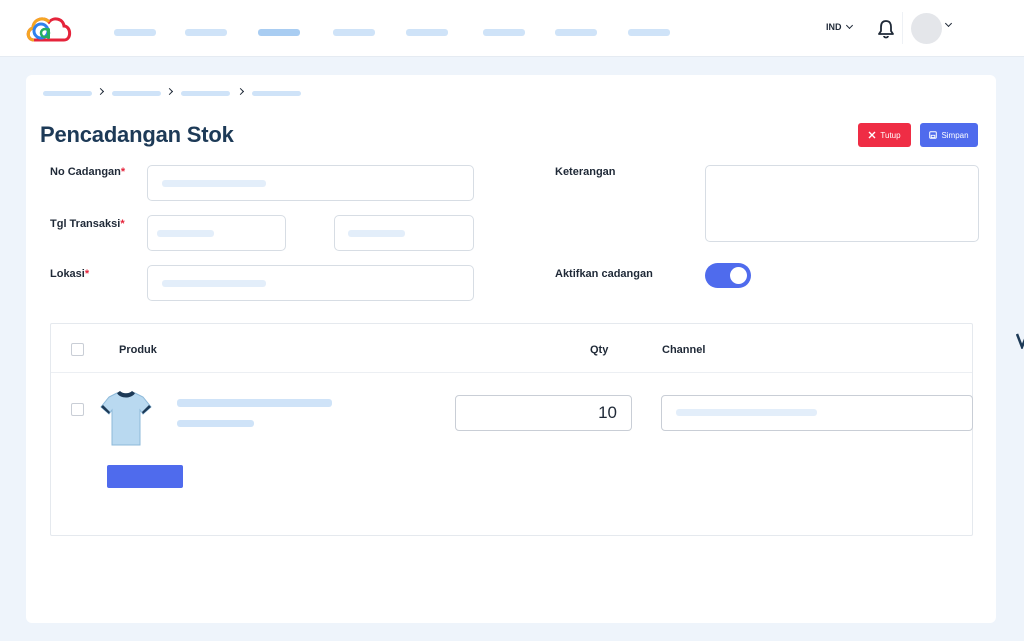 The image size is (1024, 641). What do you see at coordinates (310, 183) in the screenshot?
I see `no-cadangan-field` at bounding box center [310, 183].